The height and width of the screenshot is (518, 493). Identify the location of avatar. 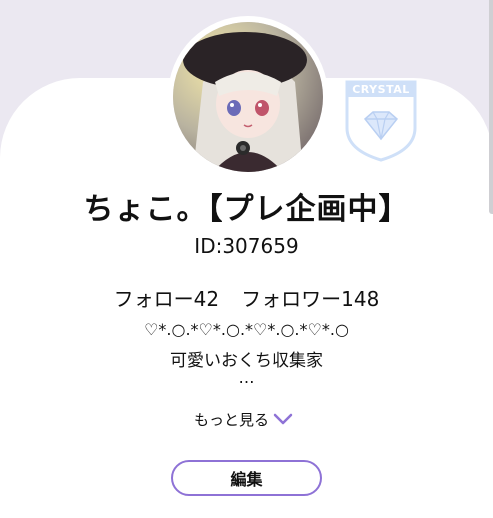
(248, 97).